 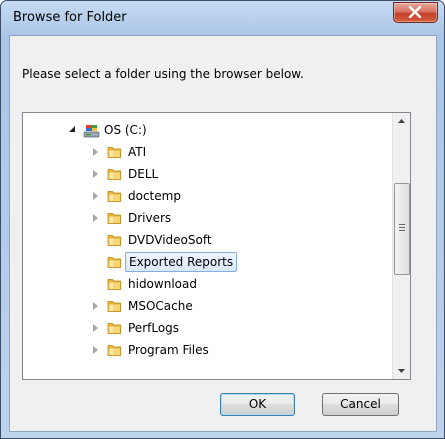 What do you see at coordinates (222, 18) in the screenshot?
I see `title-bar: Browse for Folder` at bounding box center [222, 18].